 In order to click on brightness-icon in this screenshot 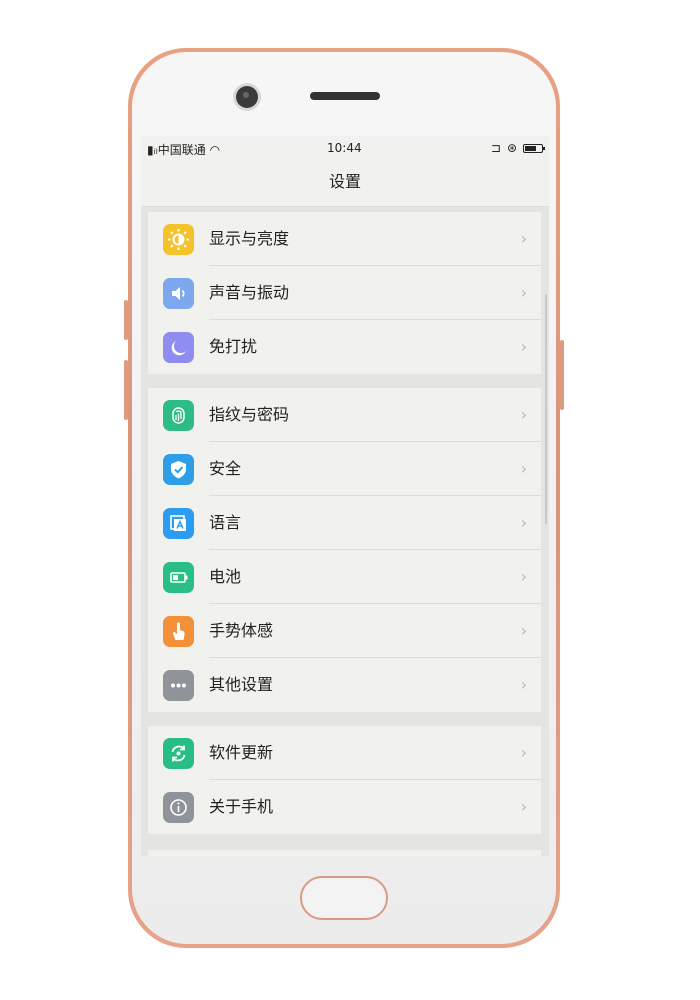, I will do `click(178, 239)`.